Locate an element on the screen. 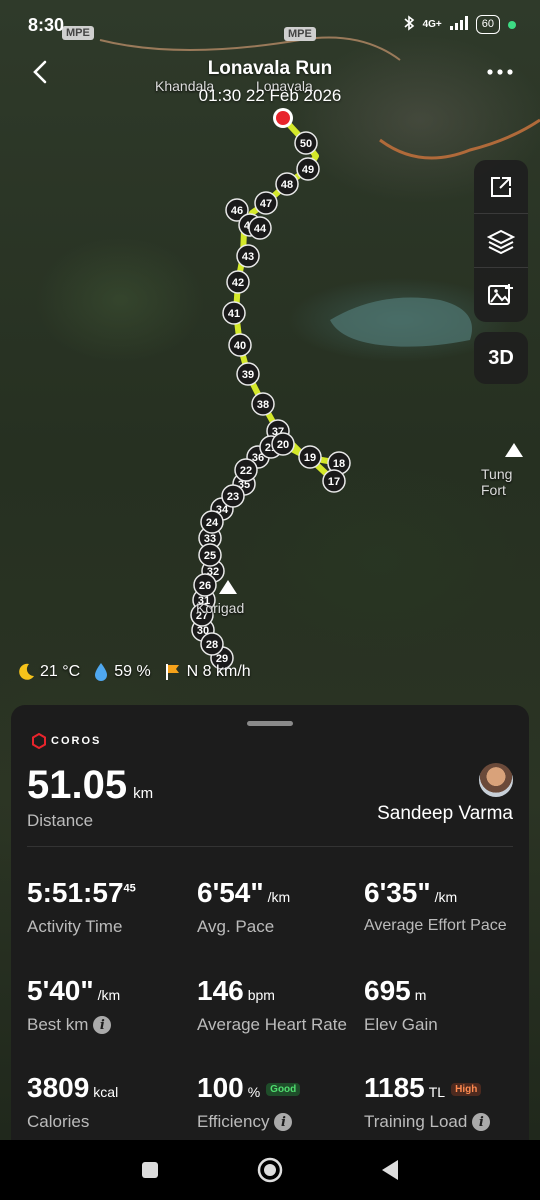  share-icon is located at coordinates (501, 186).